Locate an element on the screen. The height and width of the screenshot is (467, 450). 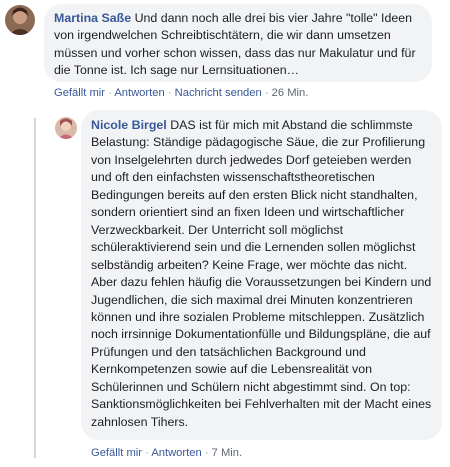
profile-photo-martina is located at coordinates (20, 20).